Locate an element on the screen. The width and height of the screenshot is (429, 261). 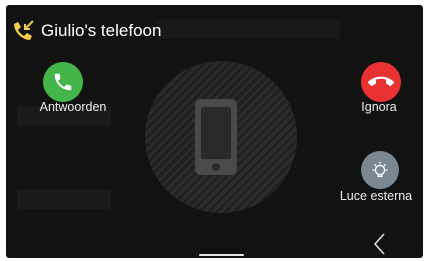
phone-answer-icon is located at coordinates (63, 82).